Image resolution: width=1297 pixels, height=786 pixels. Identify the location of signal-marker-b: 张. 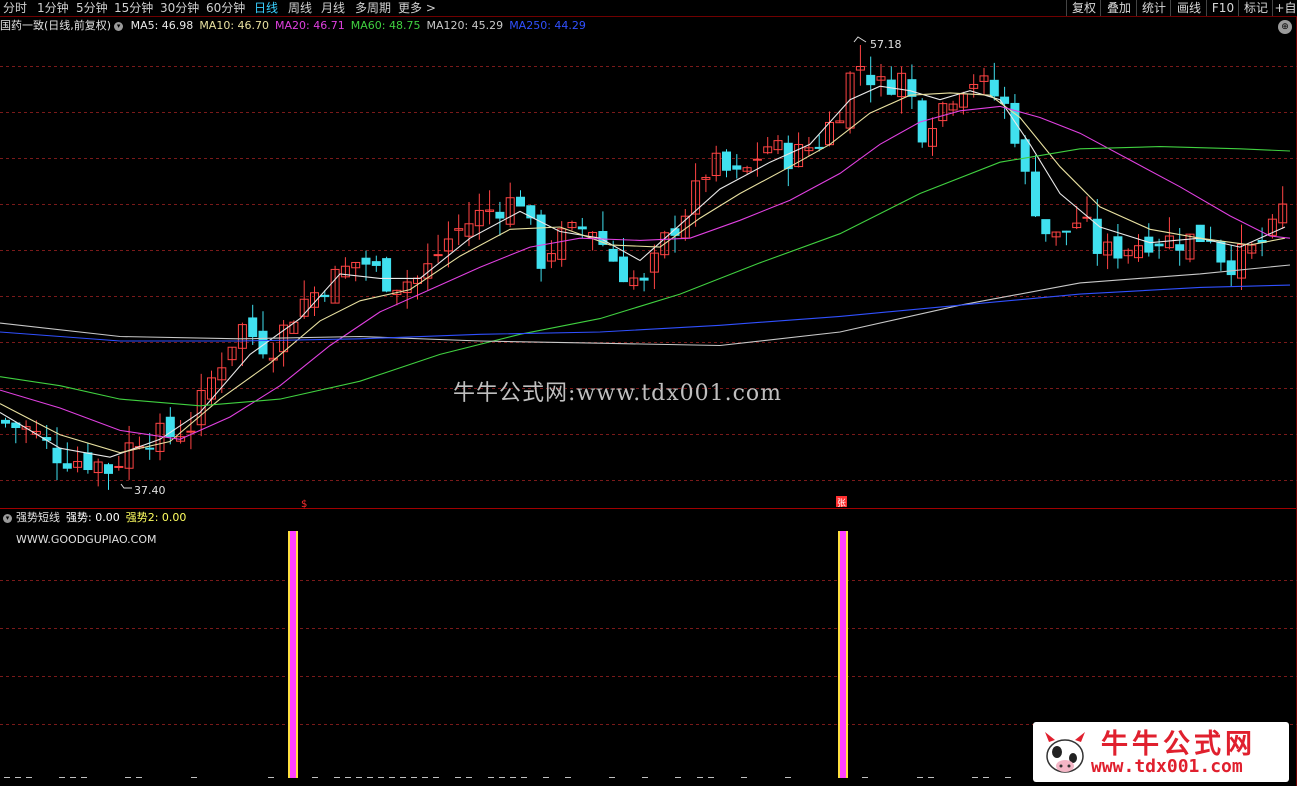
(841, 503).